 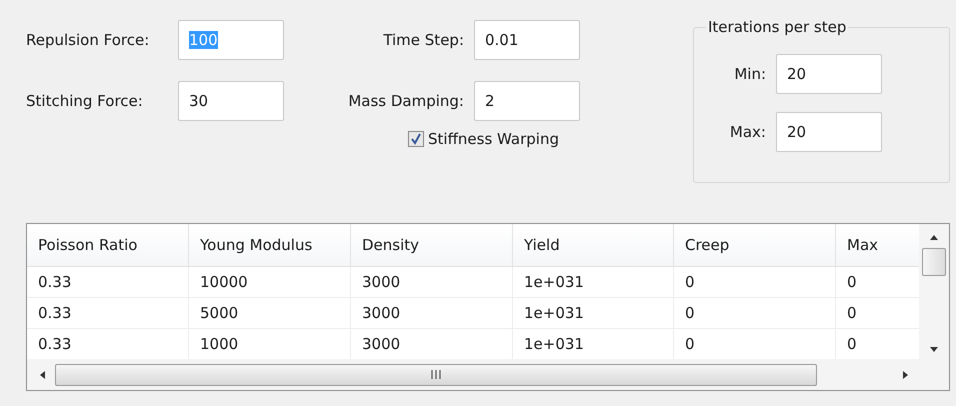 What do you see at coordinates (85, 101) in the screenshot?
I see `field-label: Stitching Force:` at bounding box center [85, 101].